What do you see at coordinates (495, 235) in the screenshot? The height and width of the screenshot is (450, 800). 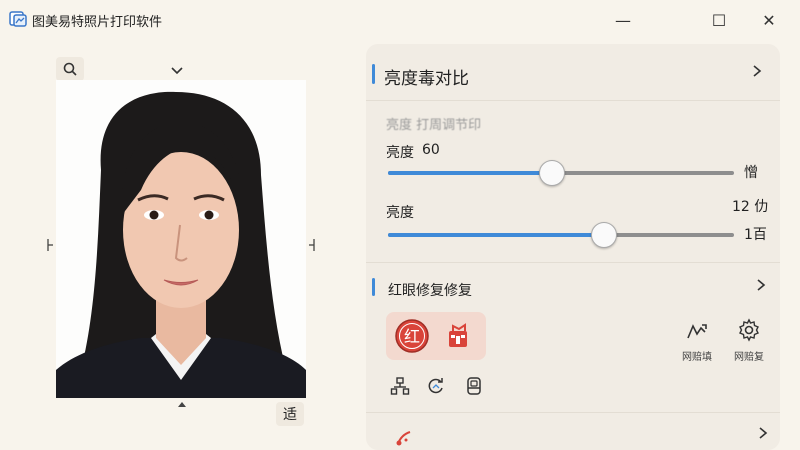 I see `contrast-slider-fill` at bounding box center [495, 235].